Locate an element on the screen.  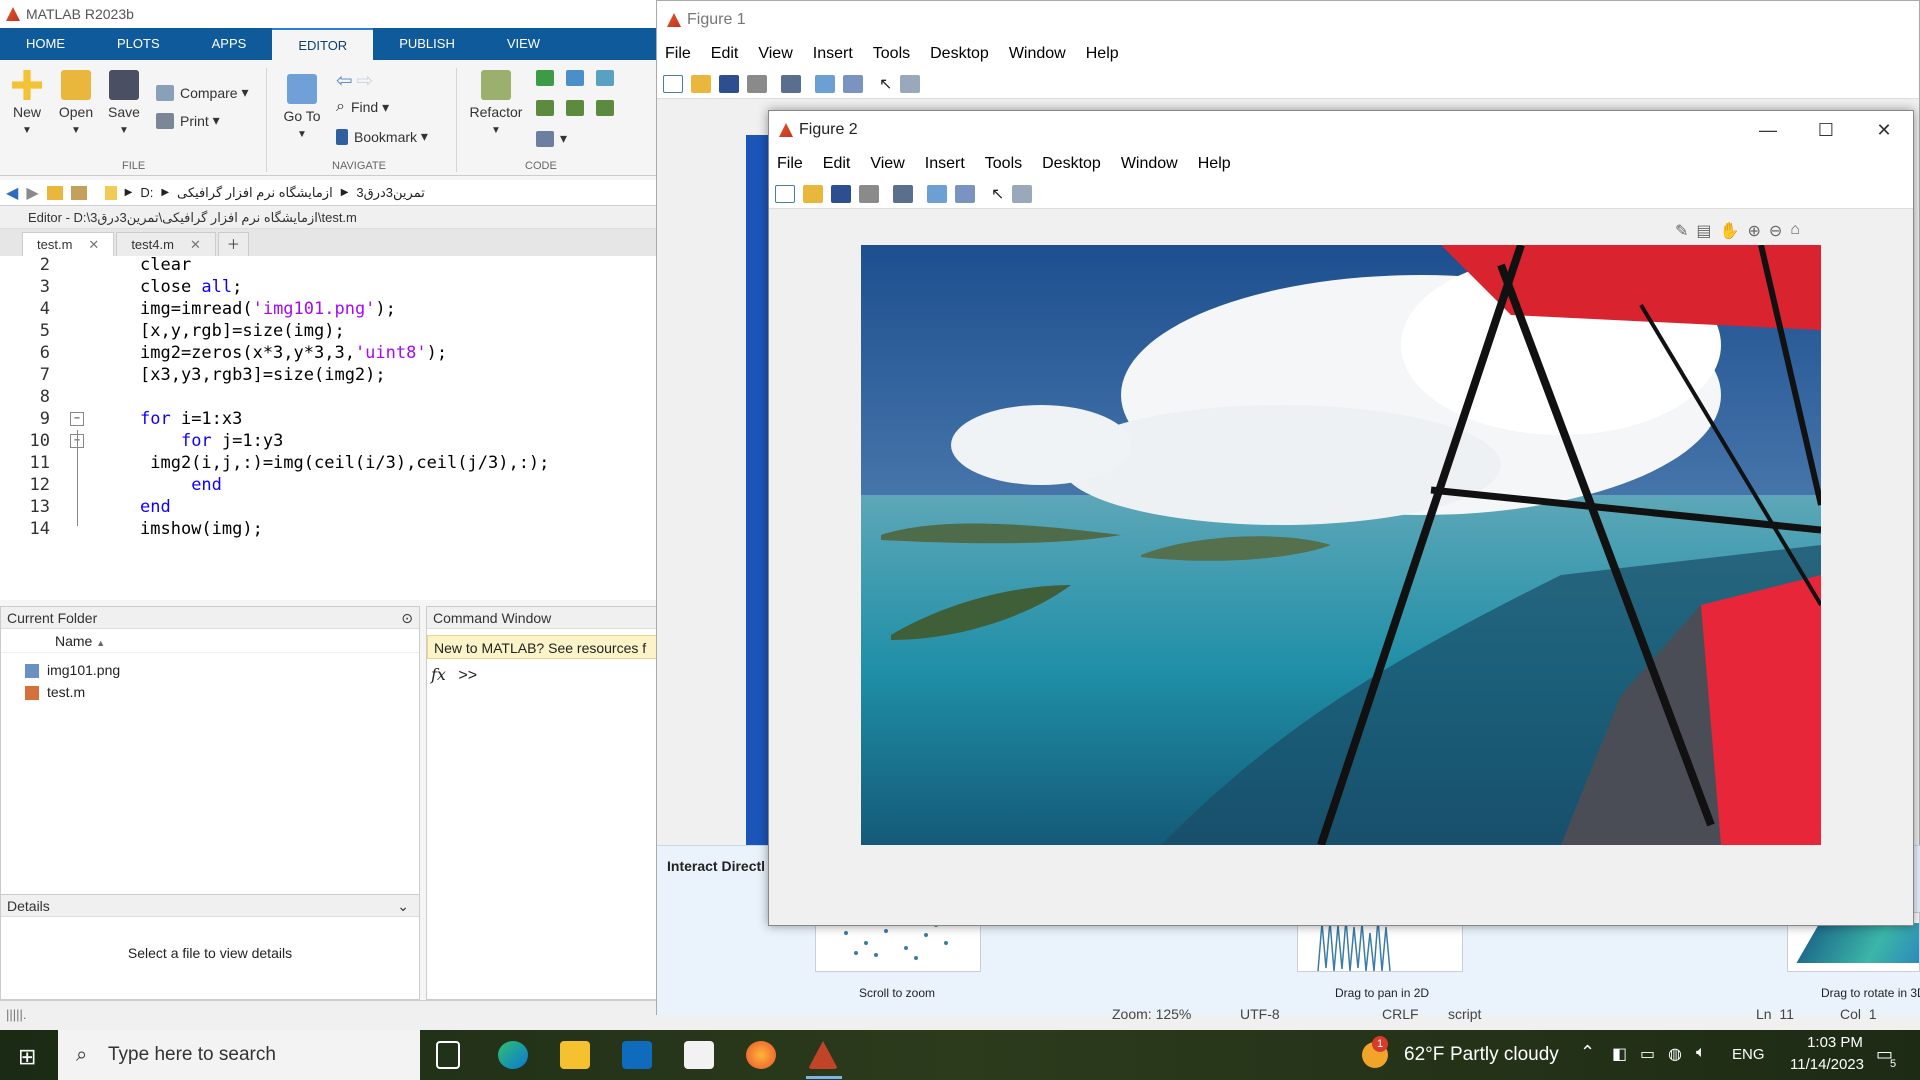
code-tools-row1 is located at coordinates (578, 78).